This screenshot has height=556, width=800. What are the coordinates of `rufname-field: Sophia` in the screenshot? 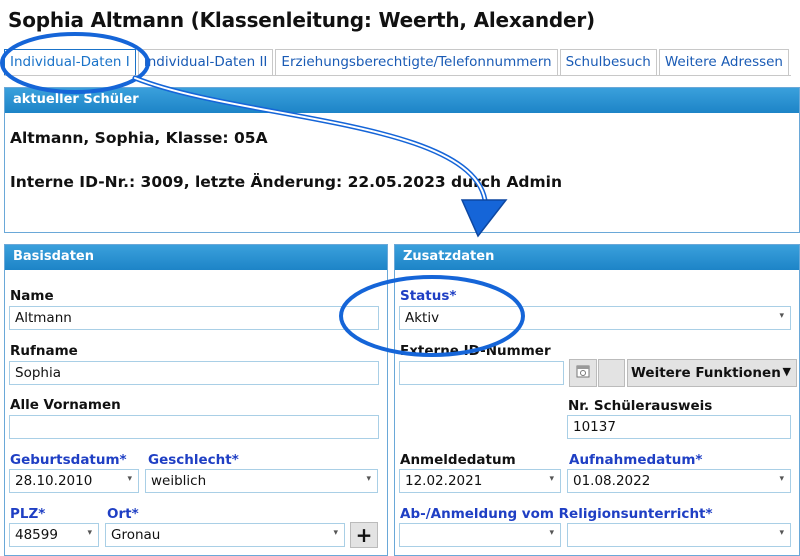 It's located at (194, 373).